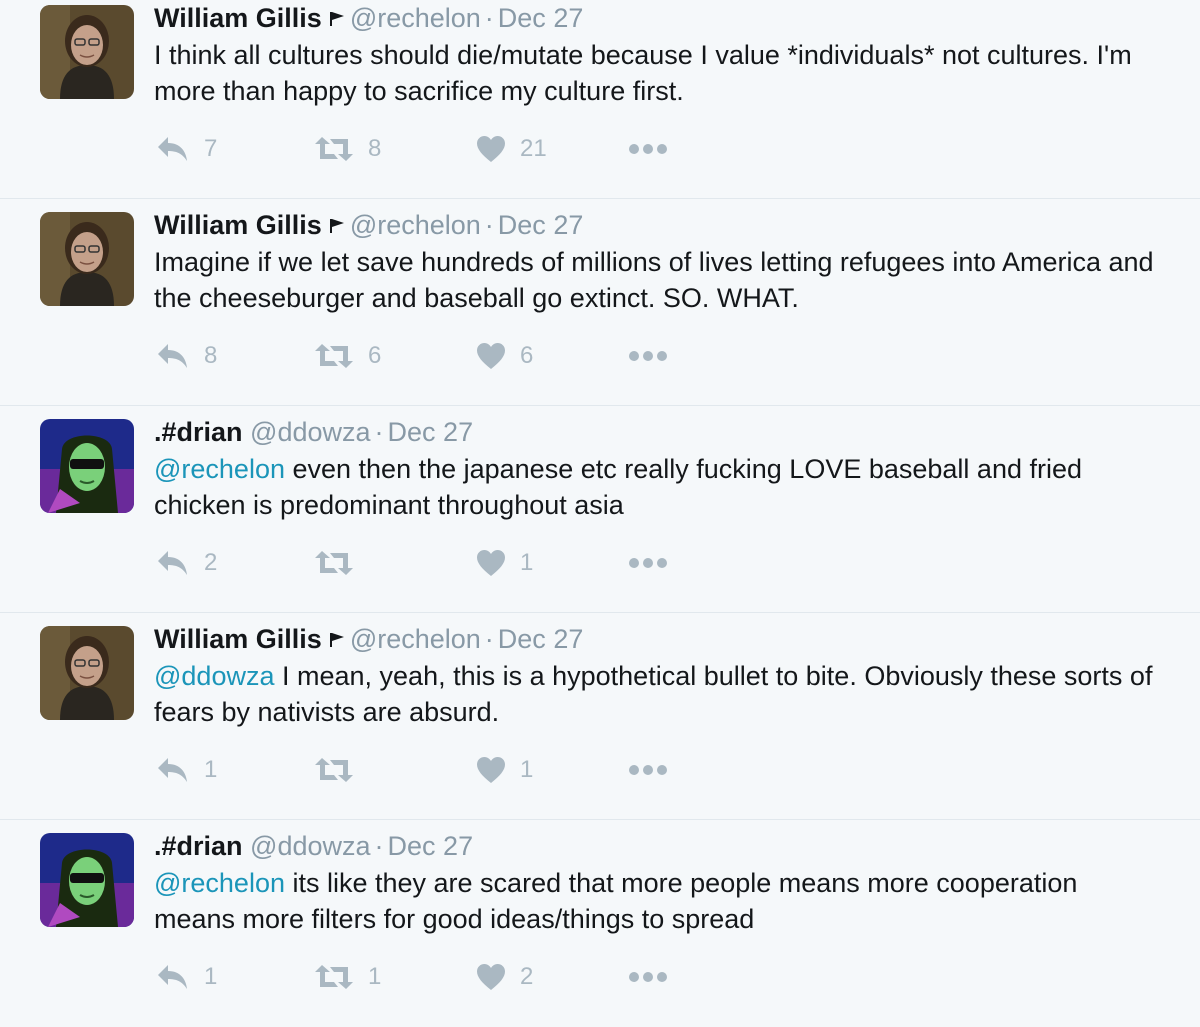 This screenshot has height=1027, width=1200. Describe the element at coordinates (211, 562) in the screenshot. I see `reply-count: 2` at that location.